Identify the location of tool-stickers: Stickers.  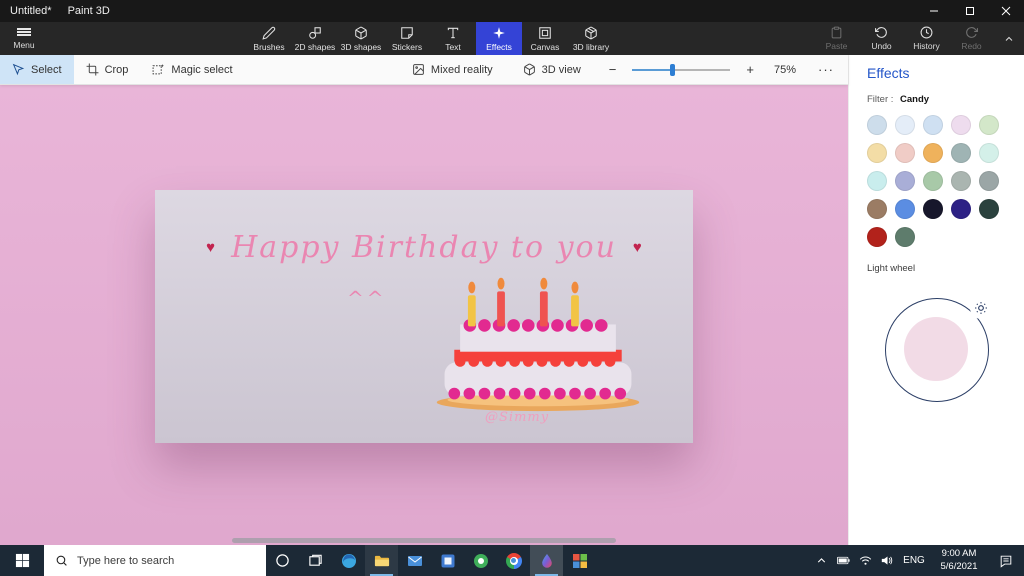
(407, 38).